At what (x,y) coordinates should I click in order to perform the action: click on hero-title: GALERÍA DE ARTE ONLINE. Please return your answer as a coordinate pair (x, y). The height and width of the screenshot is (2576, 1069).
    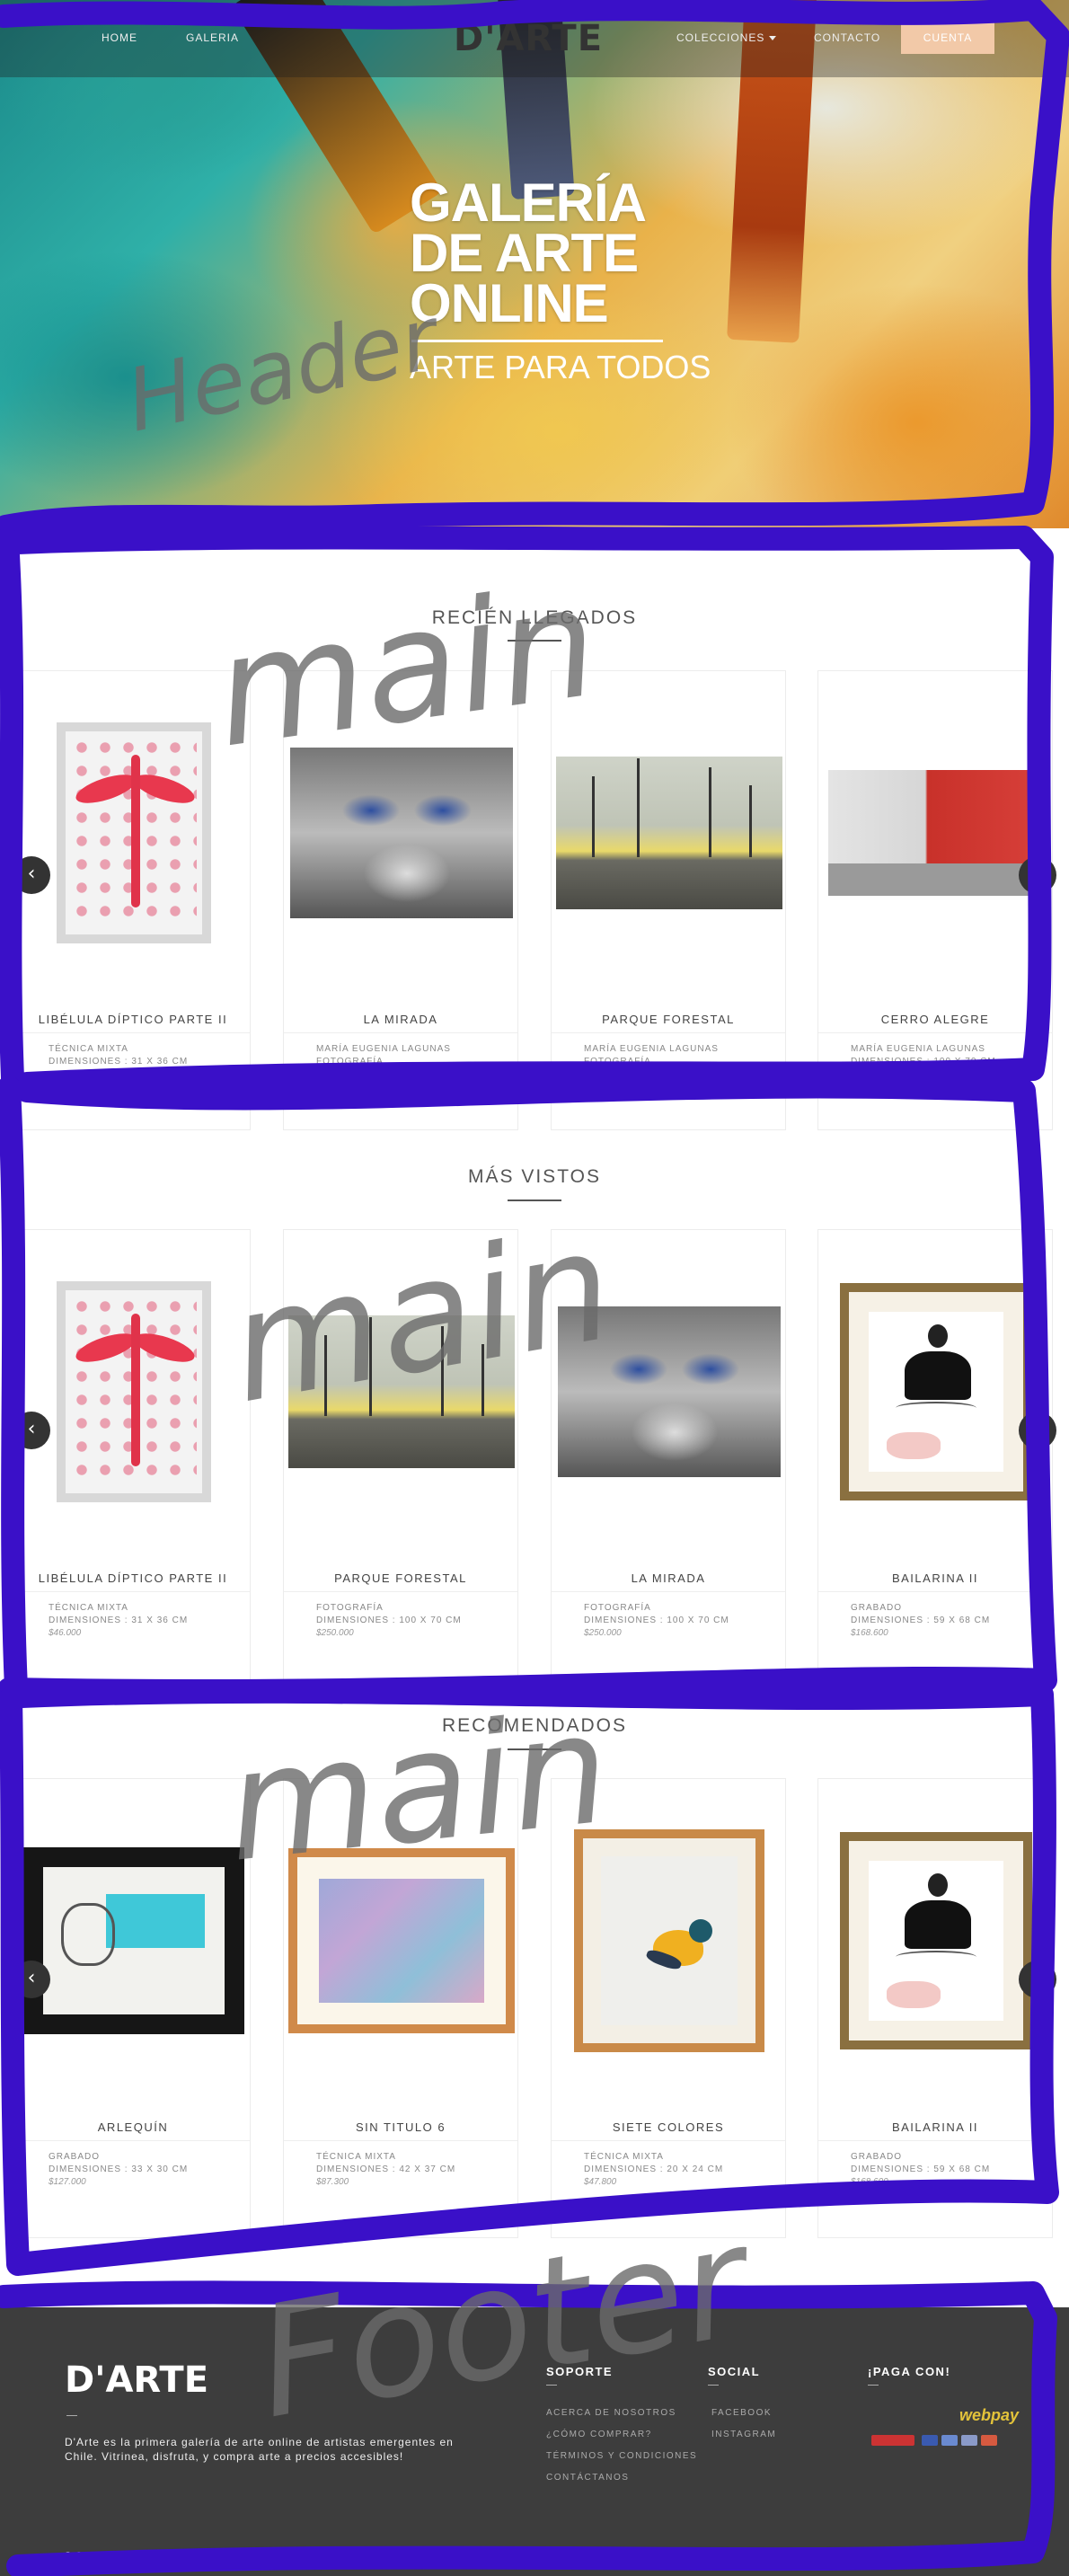
    Looking at the image, I should click on (528, 252).